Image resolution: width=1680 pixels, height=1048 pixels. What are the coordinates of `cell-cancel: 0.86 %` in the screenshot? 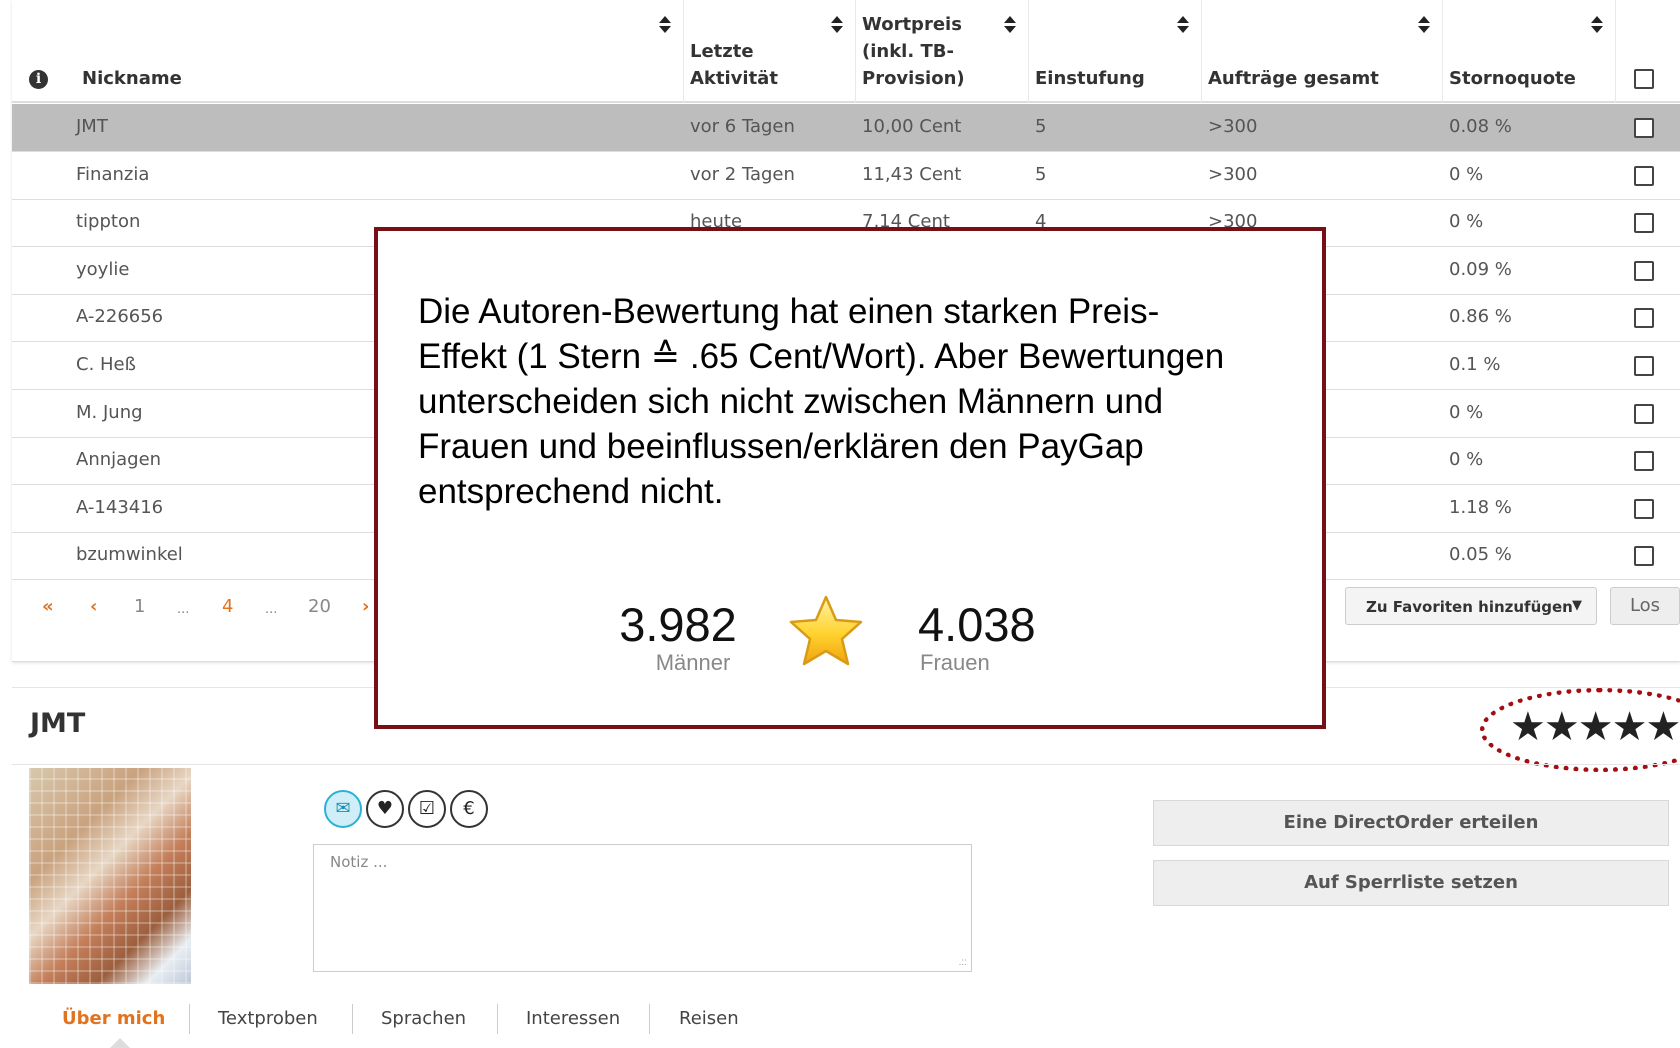 It's located at (1480, 317).